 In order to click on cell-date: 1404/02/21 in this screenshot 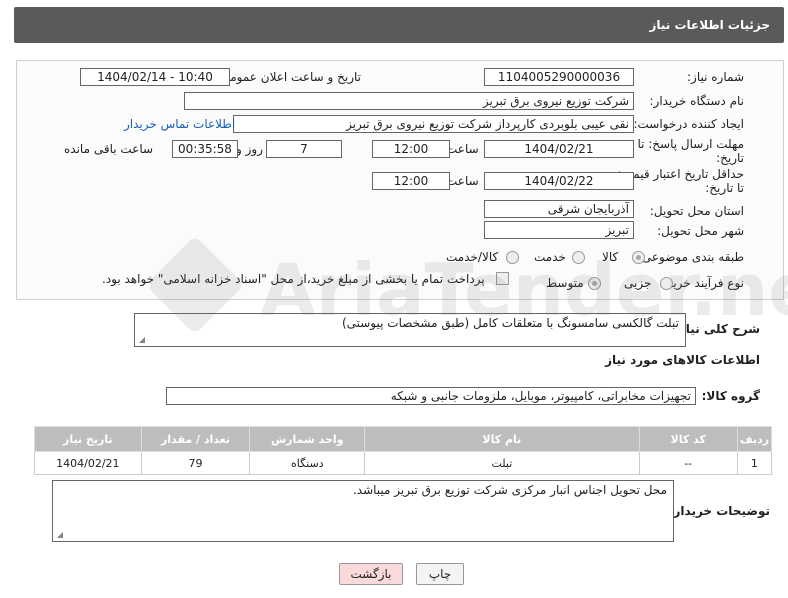, I will do `click(88, 463)`.